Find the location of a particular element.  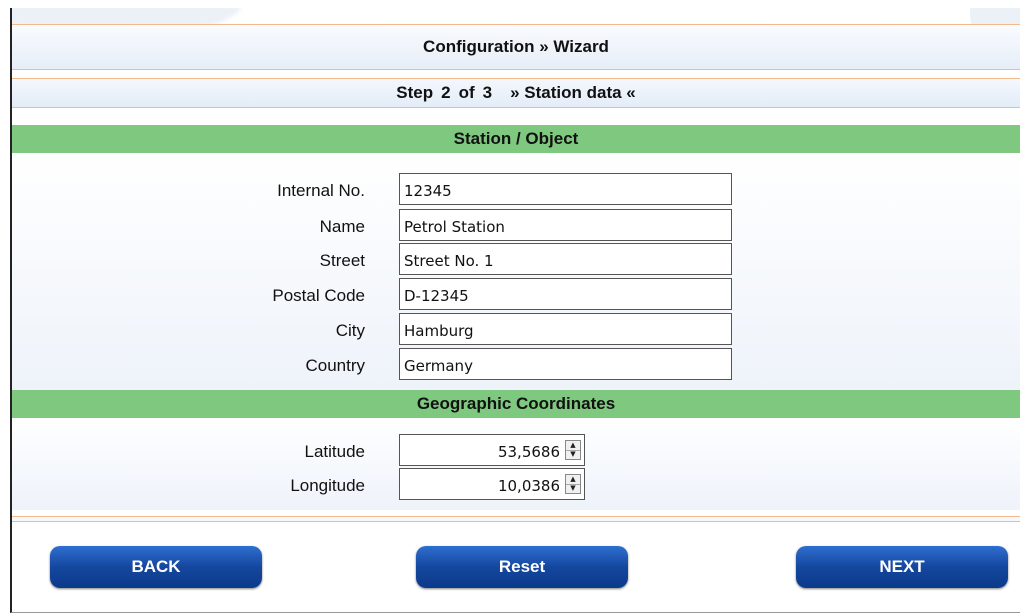

form-row-postal-code: Postal Code D-12345 is located at coordinates (516, 295).